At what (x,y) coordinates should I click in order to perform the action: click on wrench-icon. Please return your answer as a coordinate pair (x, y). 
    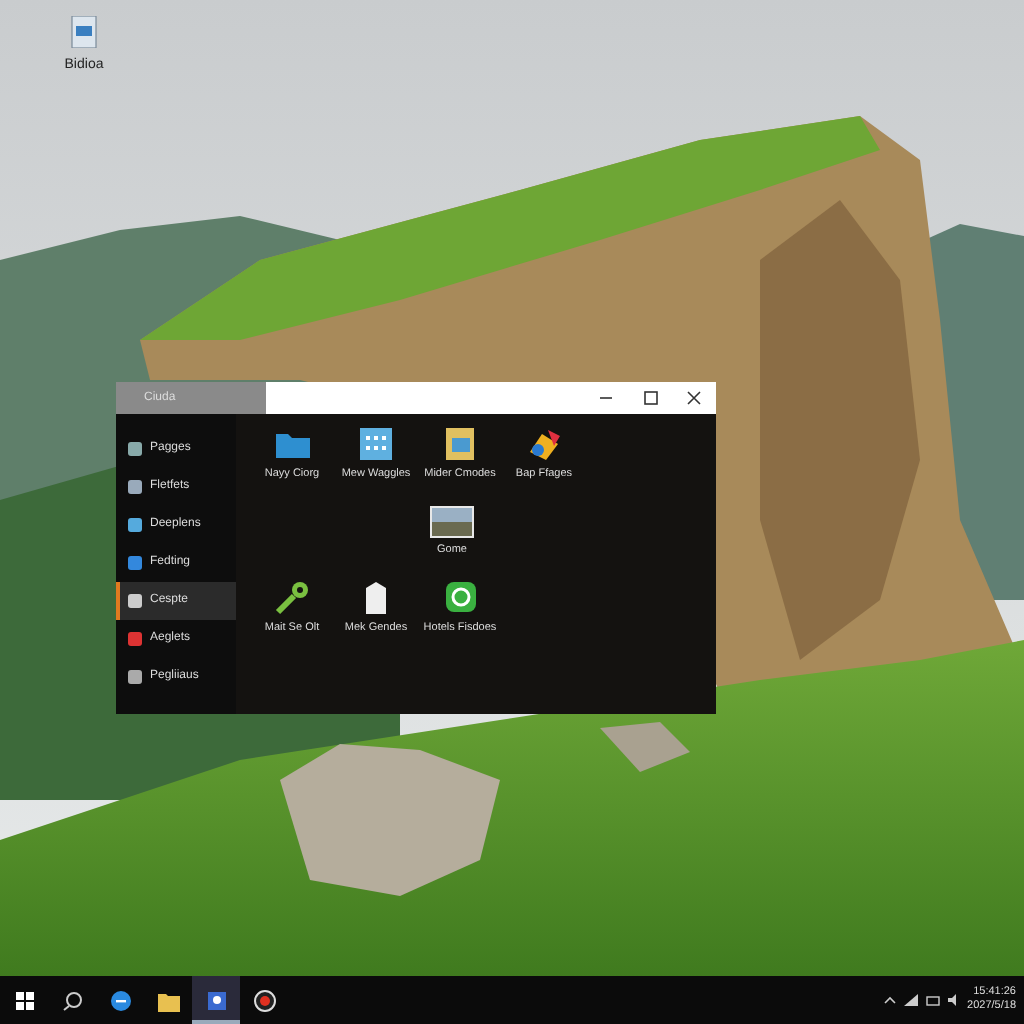
    Looking at the image, I should click on (292, 597).